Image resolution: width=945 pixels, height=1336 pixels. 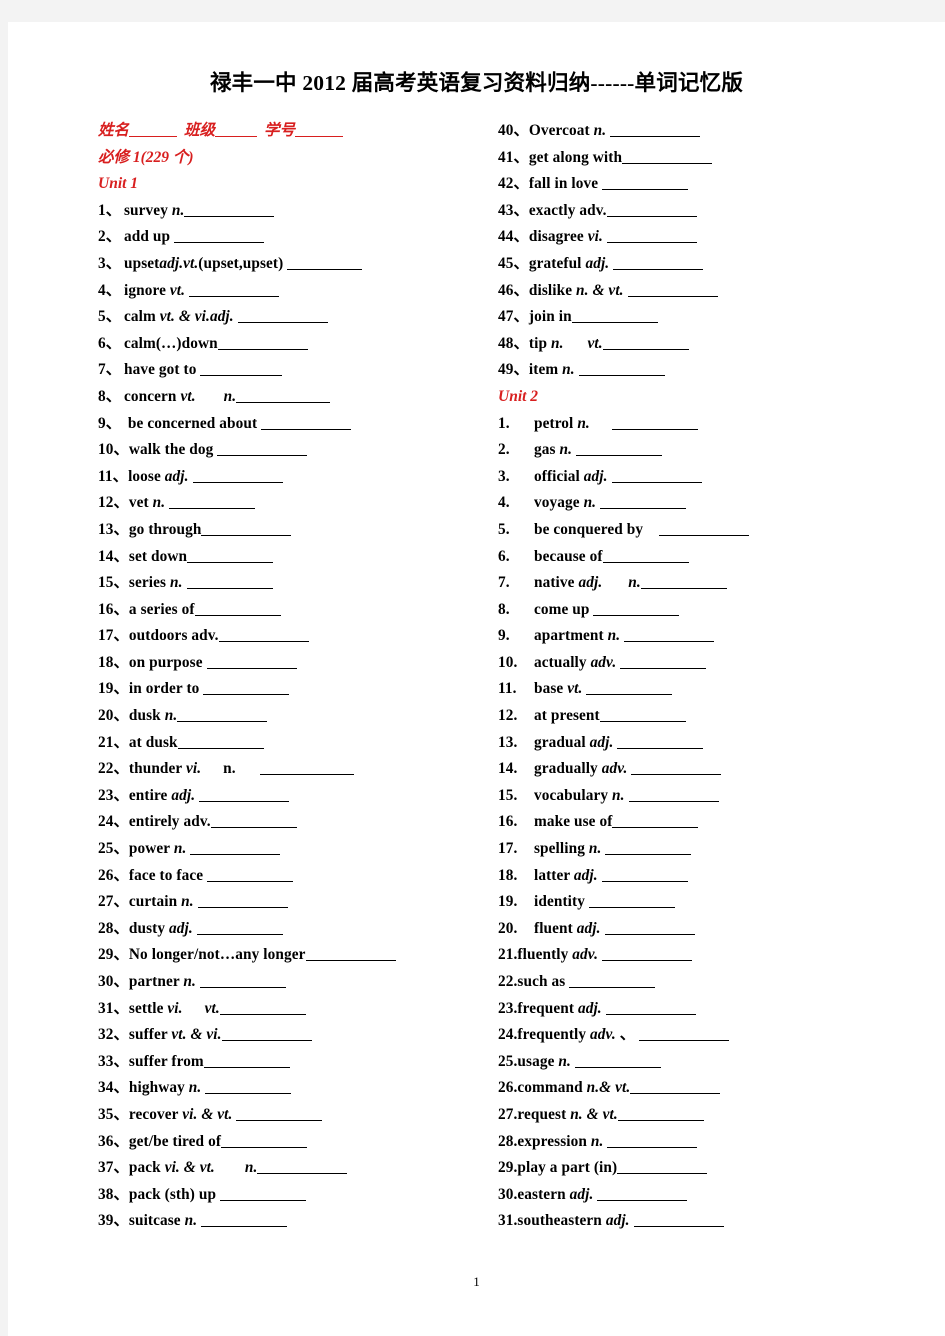 I want to click on entry-number: 3., so click(x=504, y=476).